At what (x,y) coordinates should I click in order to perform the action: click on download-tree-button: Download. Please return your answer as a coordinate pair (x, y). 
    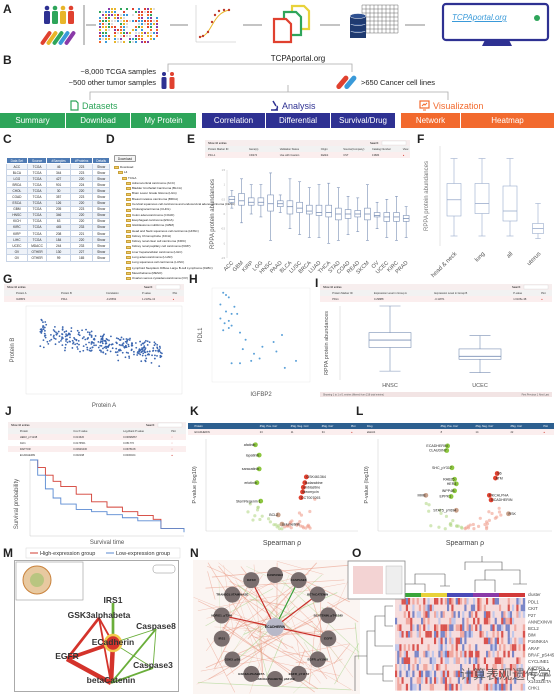
    Looking at the image, I should click on (125, 158).